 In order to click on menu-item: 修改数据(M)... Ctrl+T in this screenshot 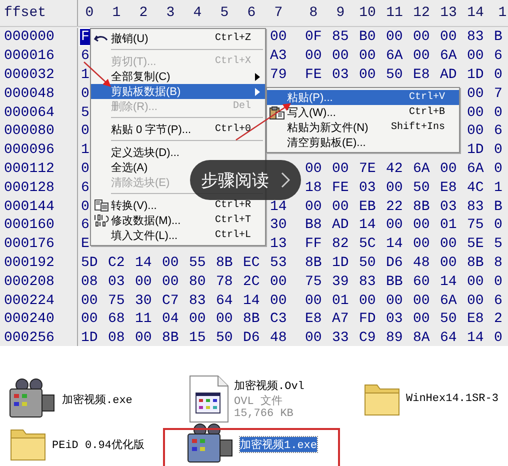, I will do `click(178, 220)`.